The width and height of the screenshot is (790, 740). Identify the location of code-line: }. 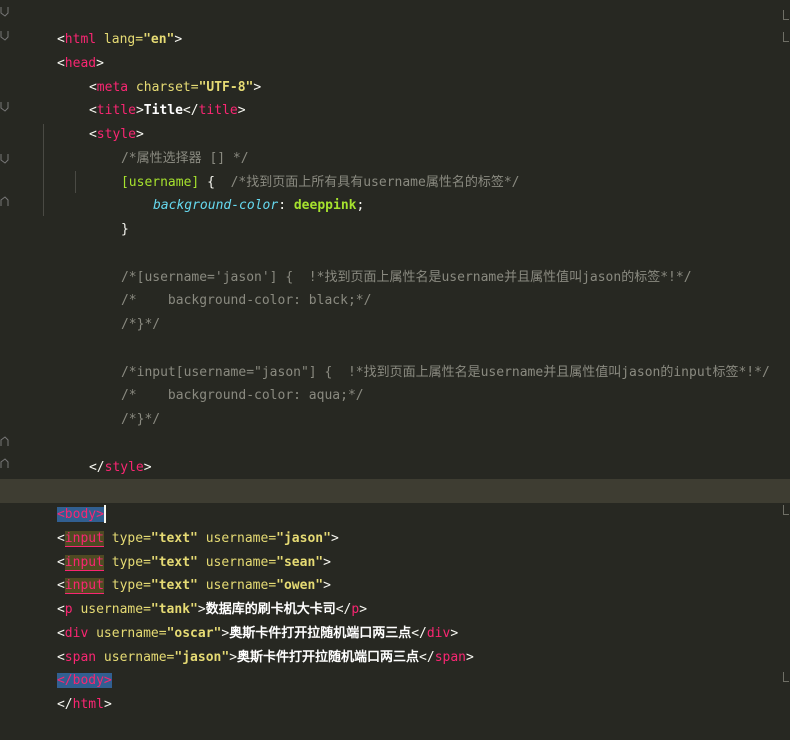
(395, 215).